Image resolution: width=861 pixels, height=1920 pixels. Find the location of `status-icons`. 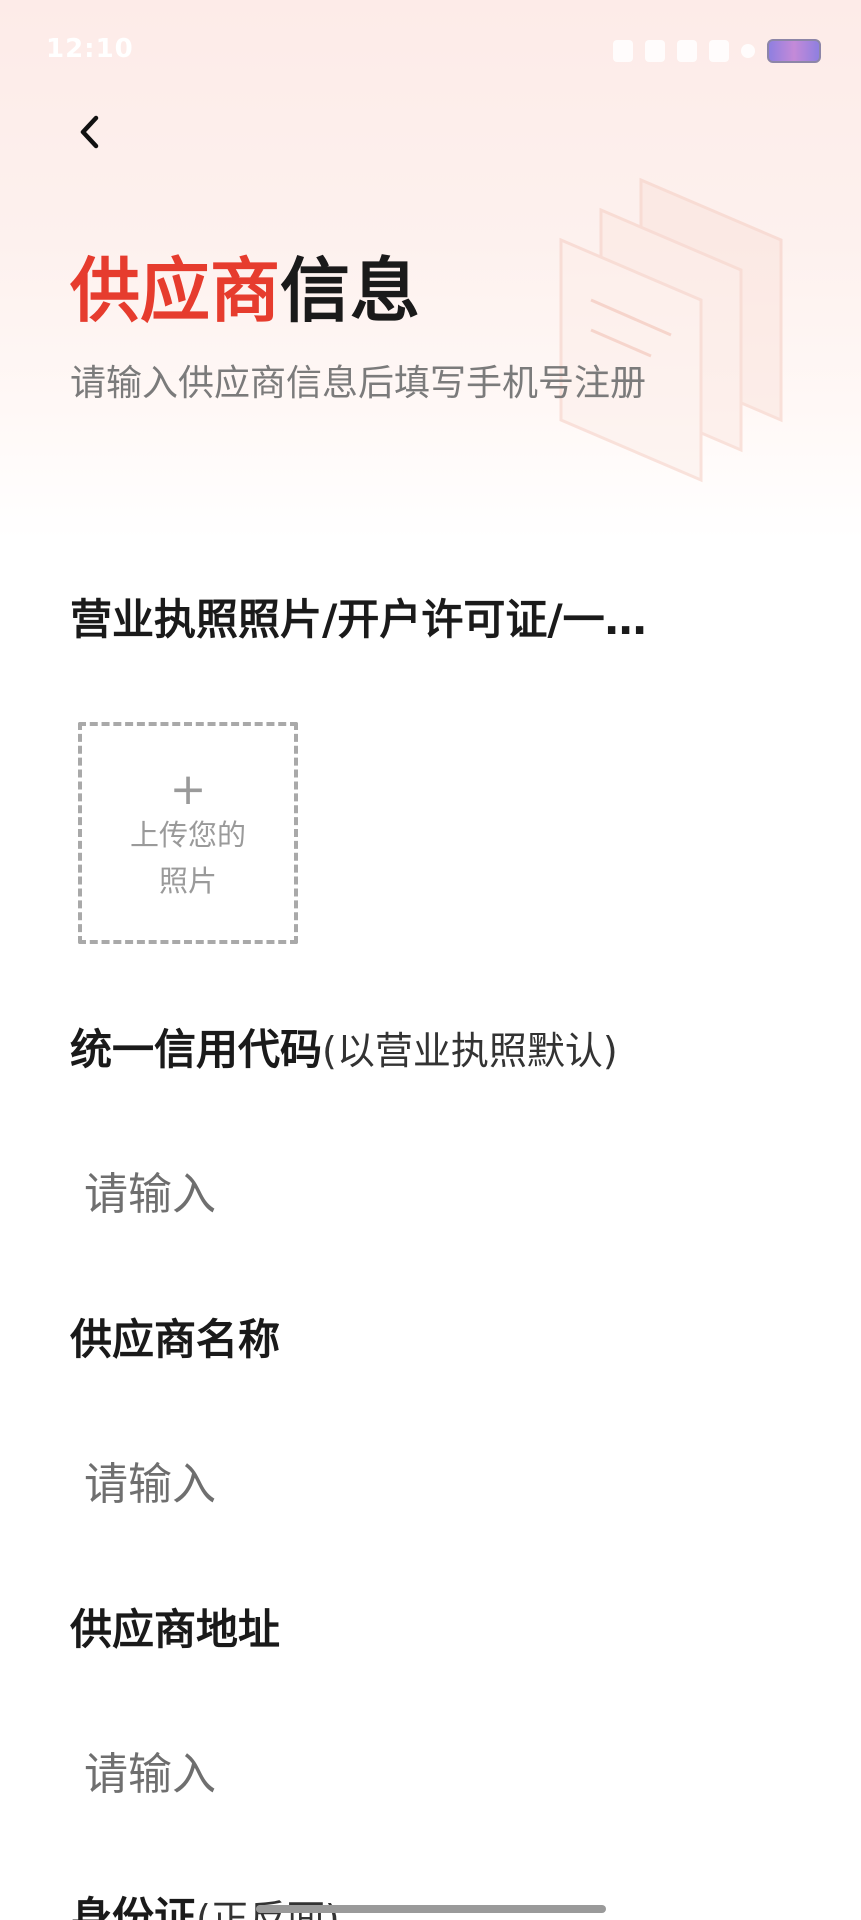

status-icons is located at coordinates (717, 51).